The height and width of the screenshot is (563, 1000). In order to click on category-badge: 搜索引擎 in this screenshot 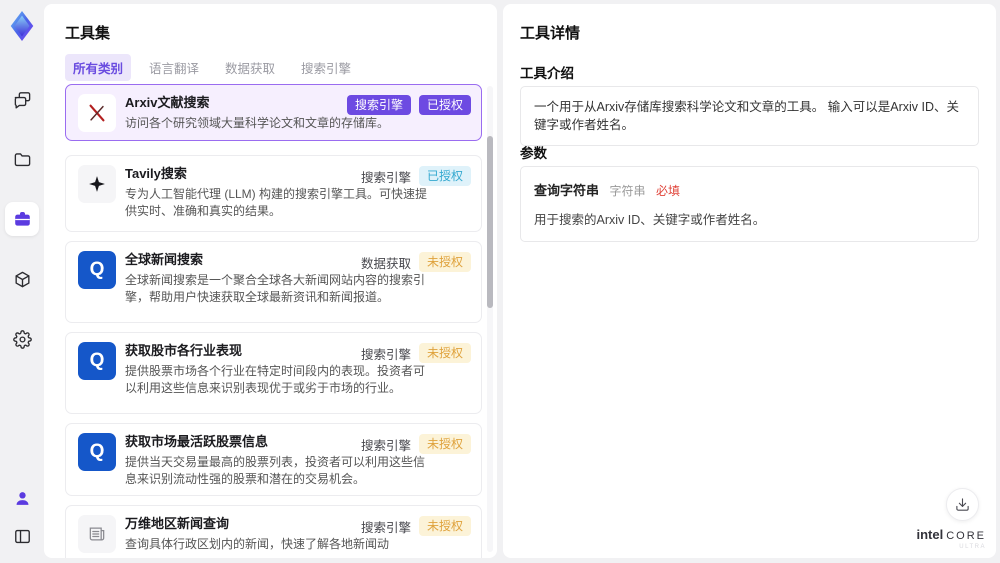, I will do `click(378, 105)`.